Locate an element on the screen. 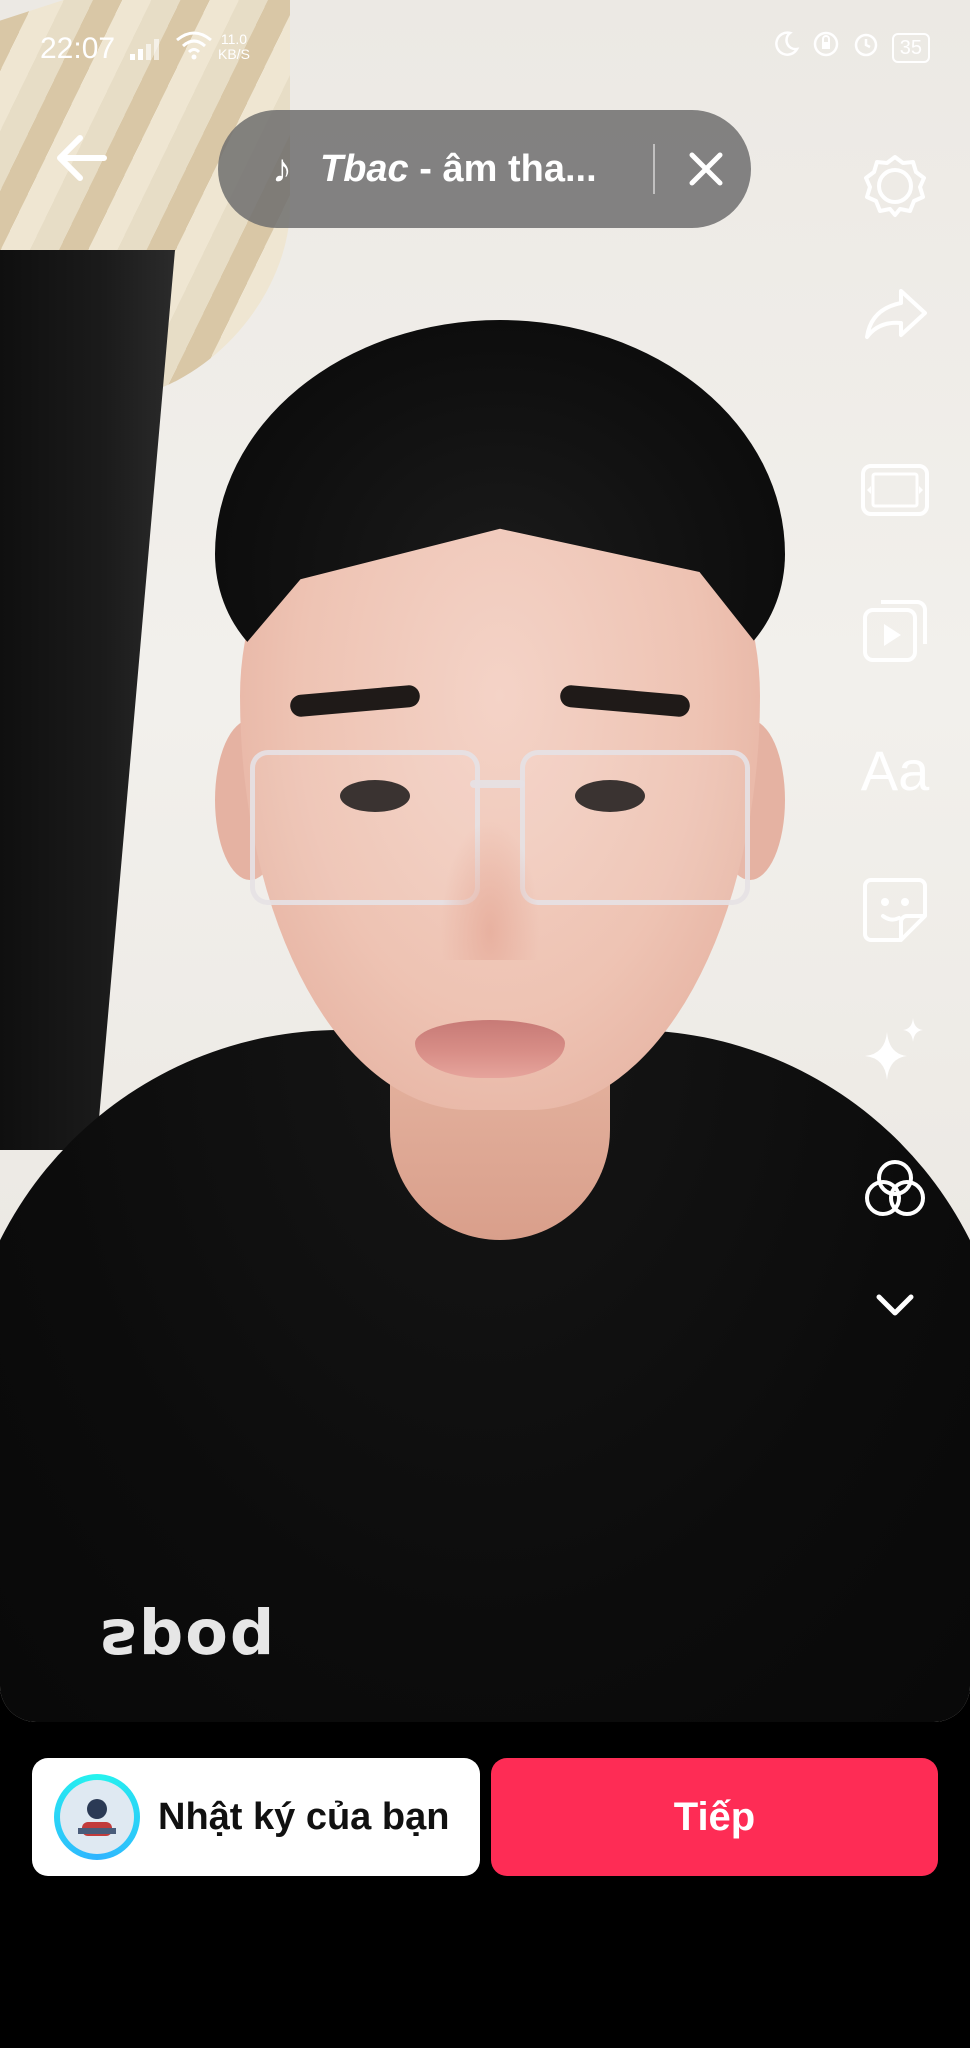 This screenshot has width=970, height=2048. music-note-icon: ♪ is located at coordinates (282, 168).